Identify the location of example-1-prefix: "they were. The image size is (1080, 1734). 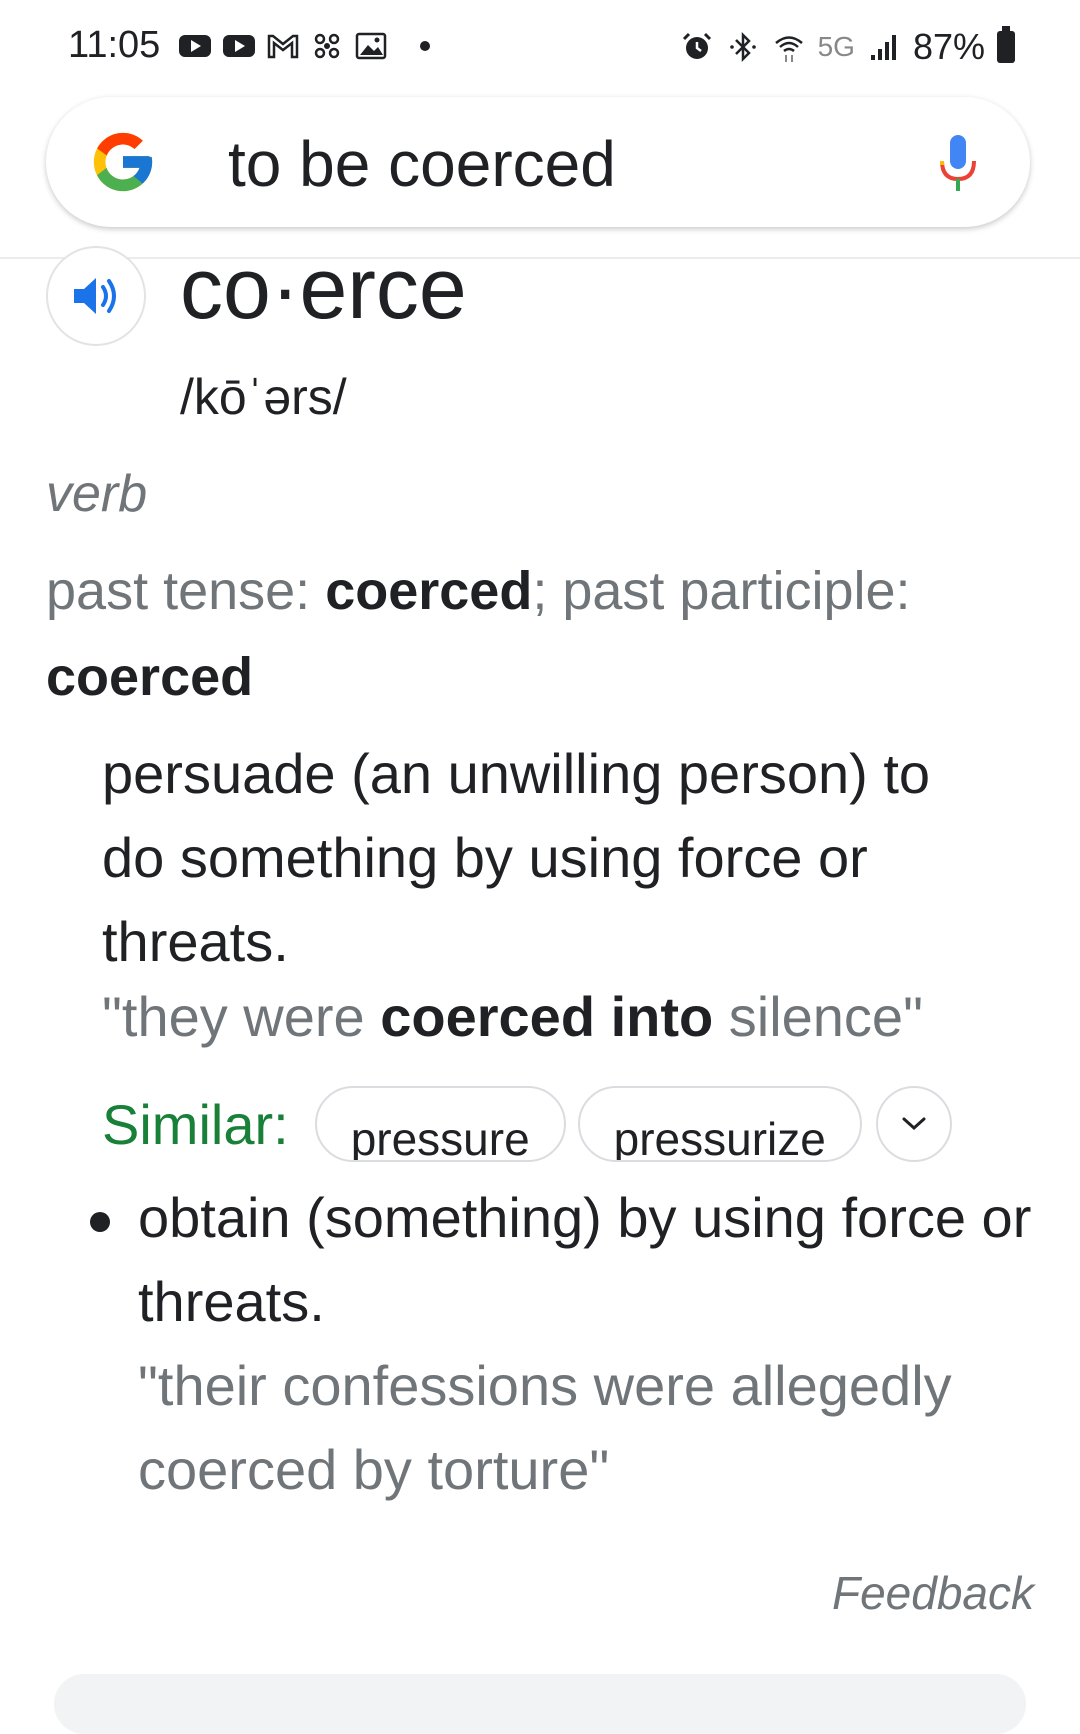
(241, 1016).